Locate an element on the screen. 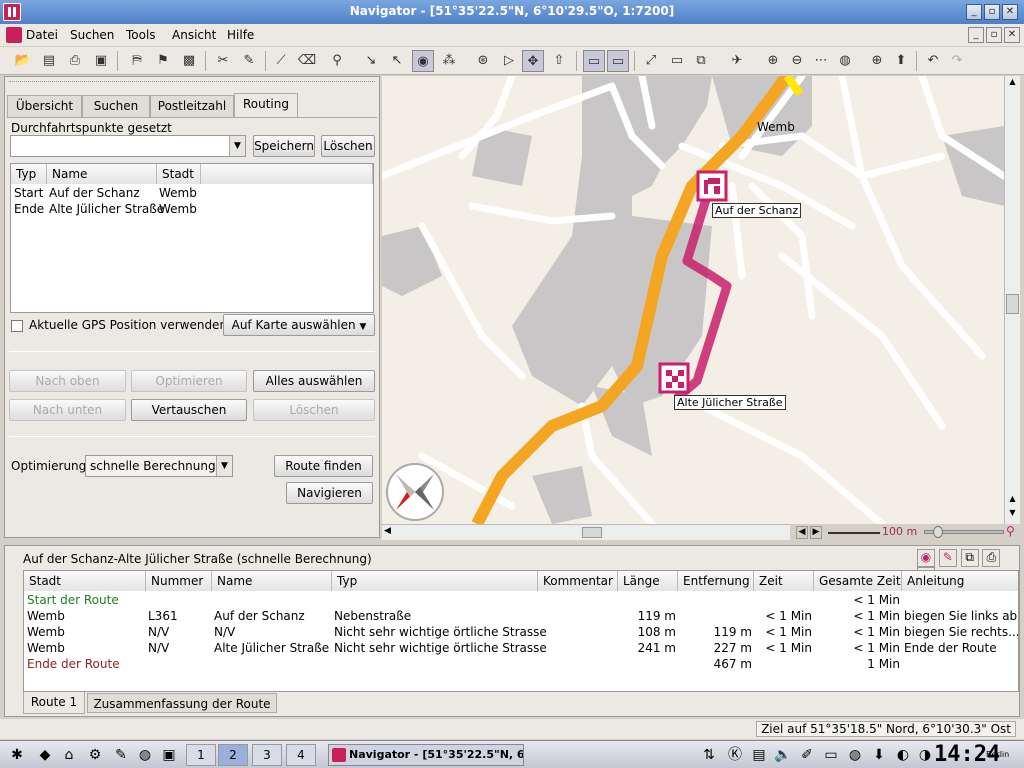 The image size is (1024, 768). start-flag-icon: ⛿ is located at coordinates (137, 61).